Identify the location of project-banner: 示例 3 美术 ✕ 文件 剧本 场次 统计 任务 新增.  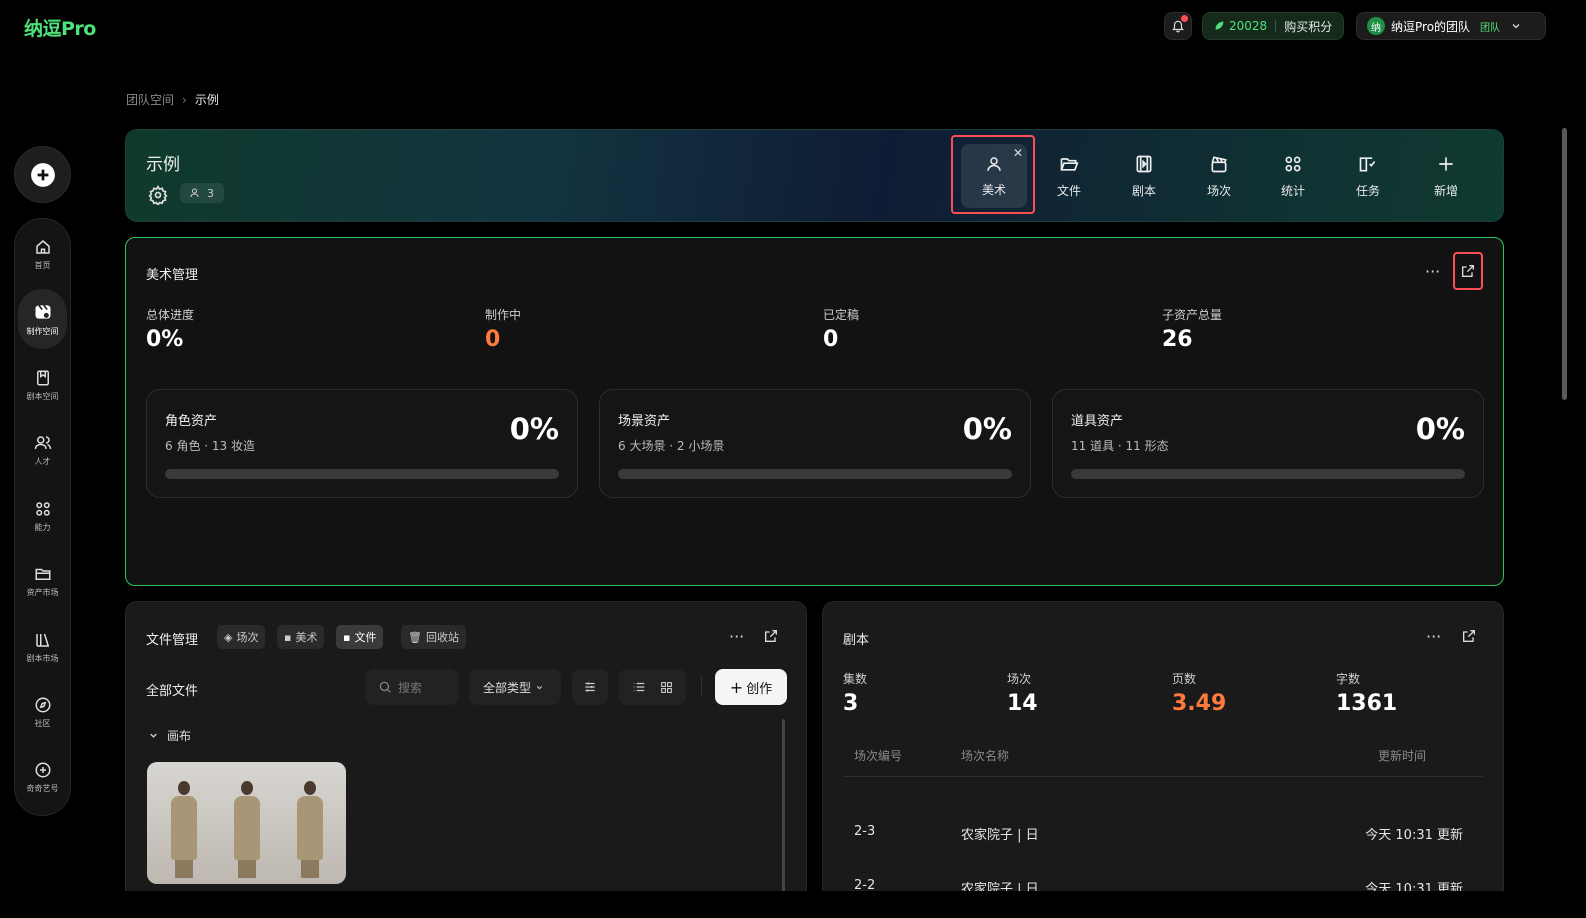
(814, 175).